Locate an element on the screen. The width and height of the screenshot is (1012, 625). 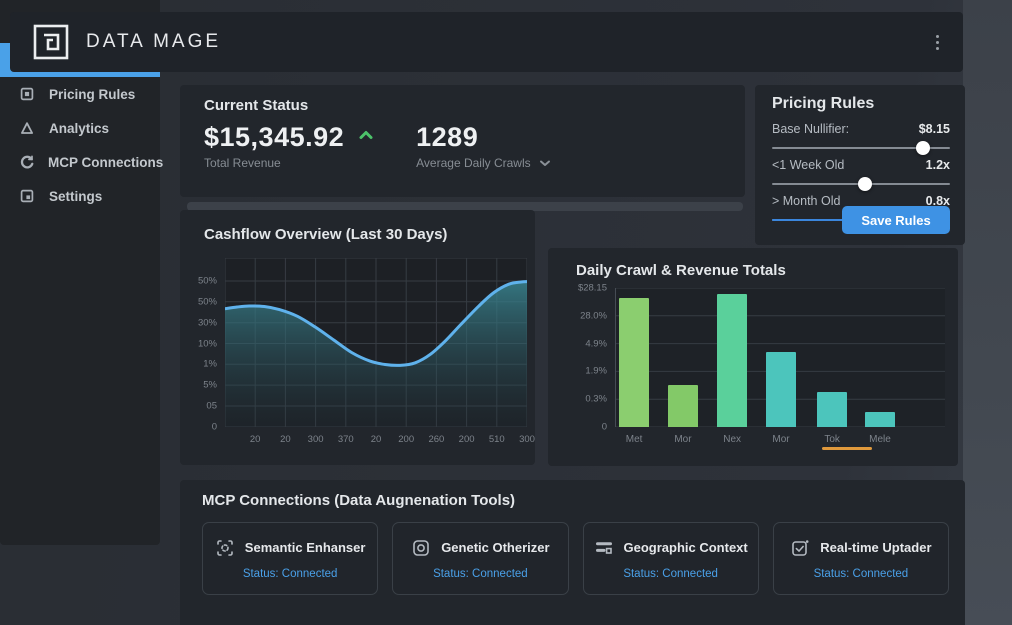
bar-chart-y-tick: 0.3% is located at coordinates (596, 399).